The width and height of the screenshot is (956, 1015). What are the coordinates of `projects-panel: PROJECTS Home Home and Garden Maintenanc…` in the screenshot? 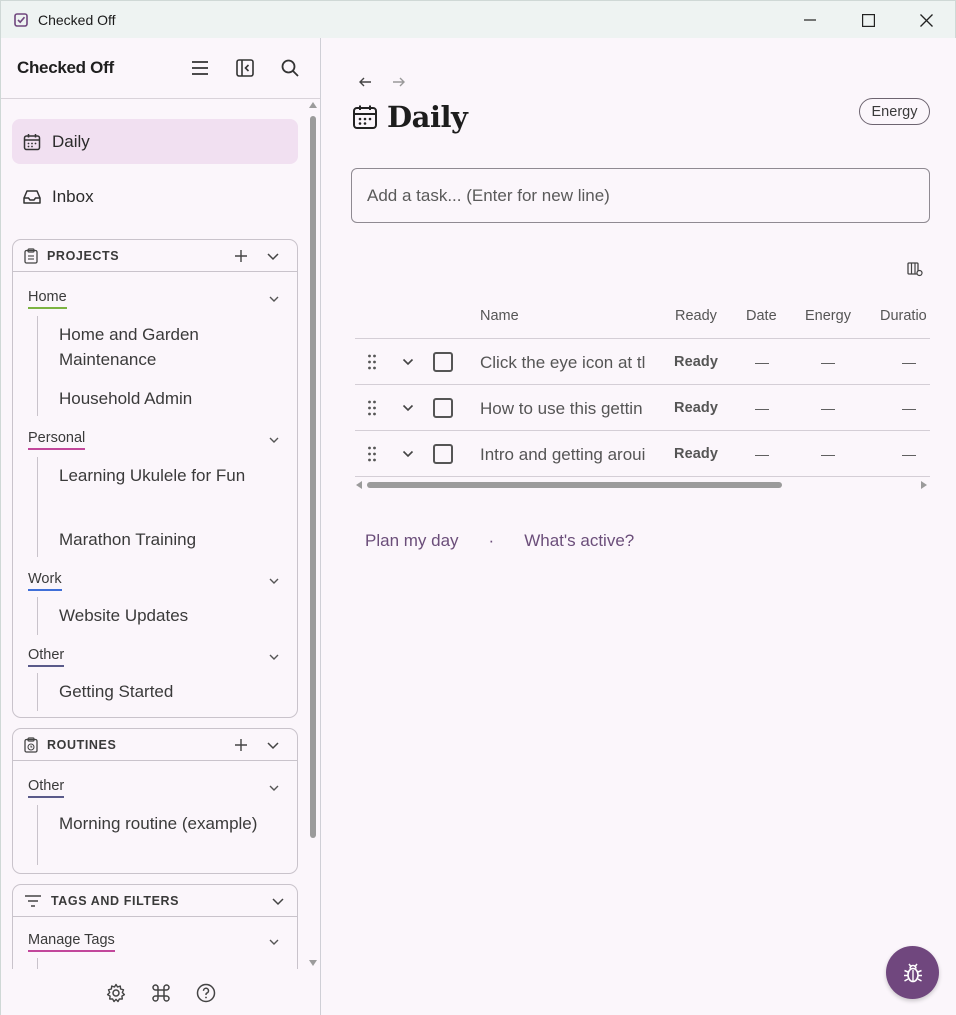 It's located at (155, 478).